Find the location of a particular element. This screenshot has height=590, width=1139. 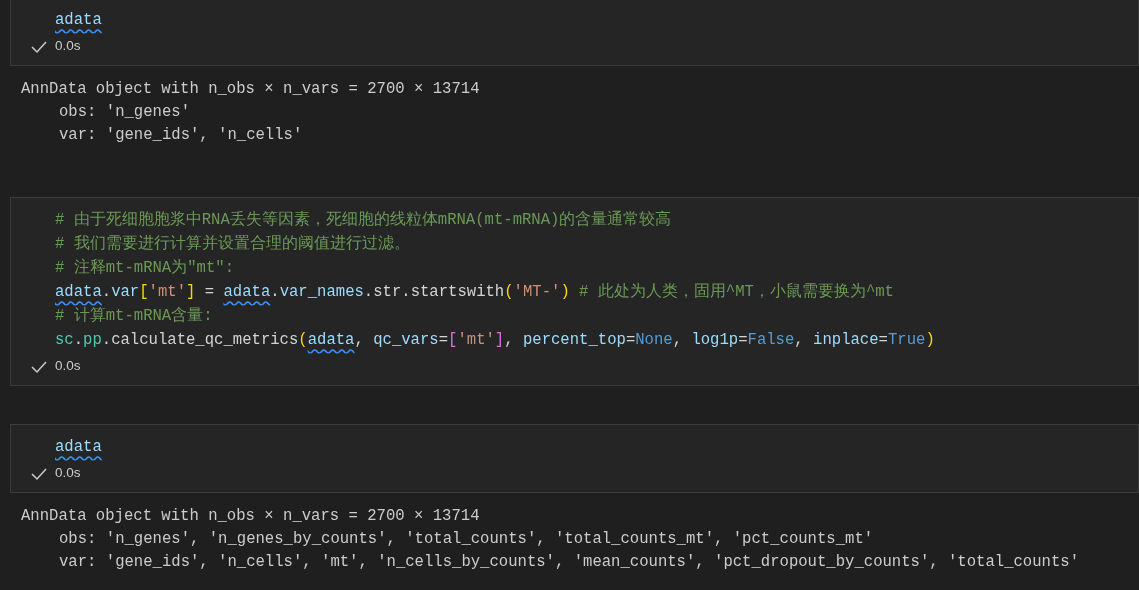

code-line: # 由于死细胞胞浆中RNA丢失等因素，死细胞的线粒体mRNA(mt-mRNA)的含量通常较高 is located at coordinates (364, 220).